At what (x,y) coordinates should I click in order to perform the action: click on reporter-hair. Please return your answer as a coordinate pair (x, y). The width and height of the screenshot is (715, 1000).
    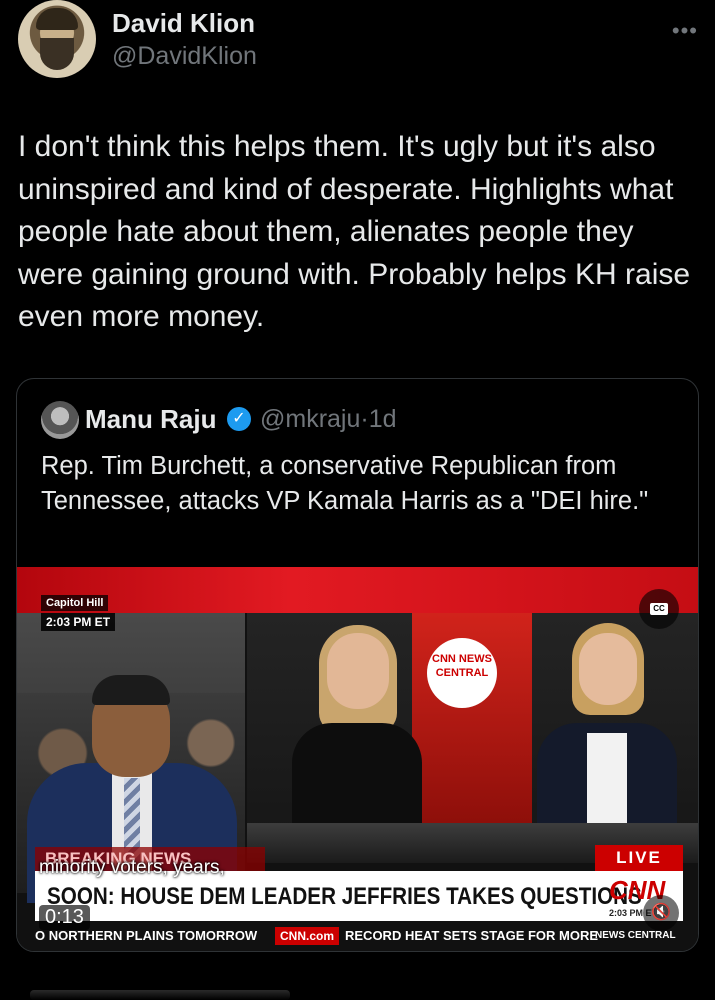
    Looking at the image, I should click on (131, 690).